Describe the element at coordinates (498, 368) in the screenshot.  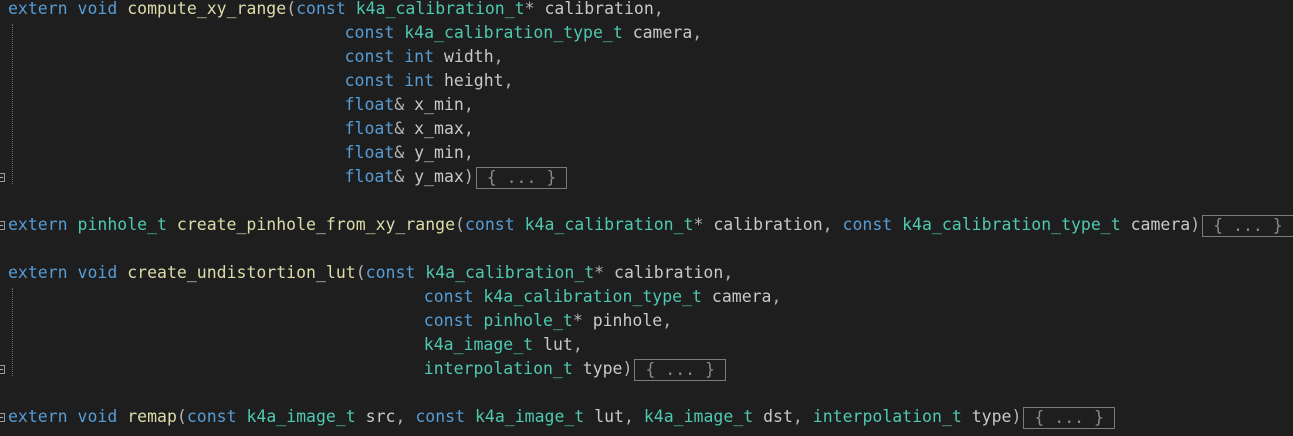
I see `code-token: interpolation_t` at that location.